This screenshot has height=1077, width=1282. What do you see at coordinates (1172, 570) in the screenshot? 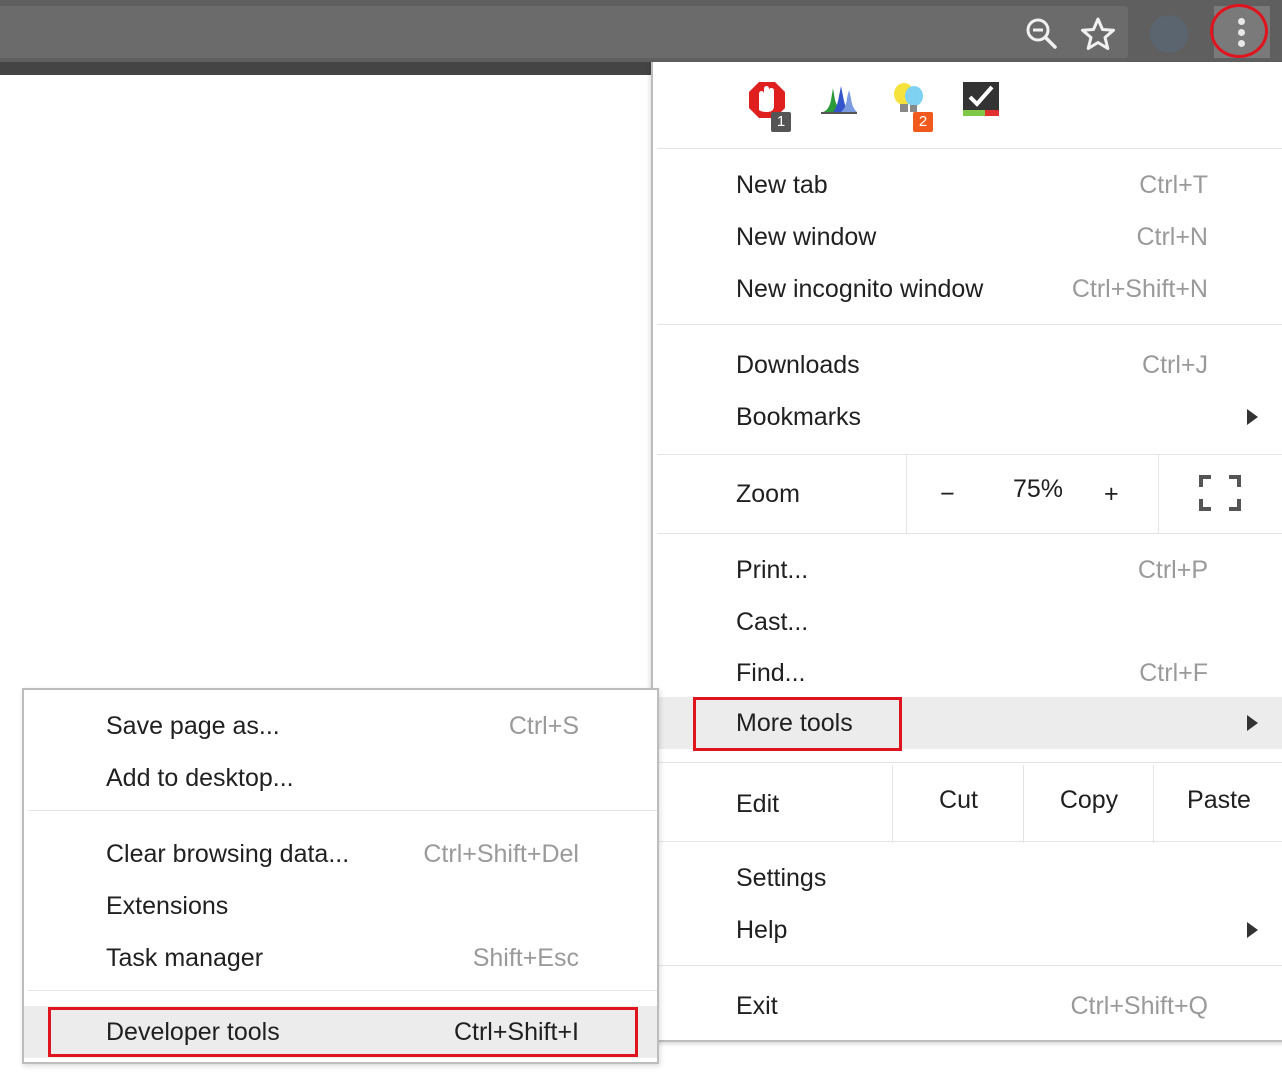
I see `menu-item-shortcut: Ctrl+P` at bounding box center [1172, 570].